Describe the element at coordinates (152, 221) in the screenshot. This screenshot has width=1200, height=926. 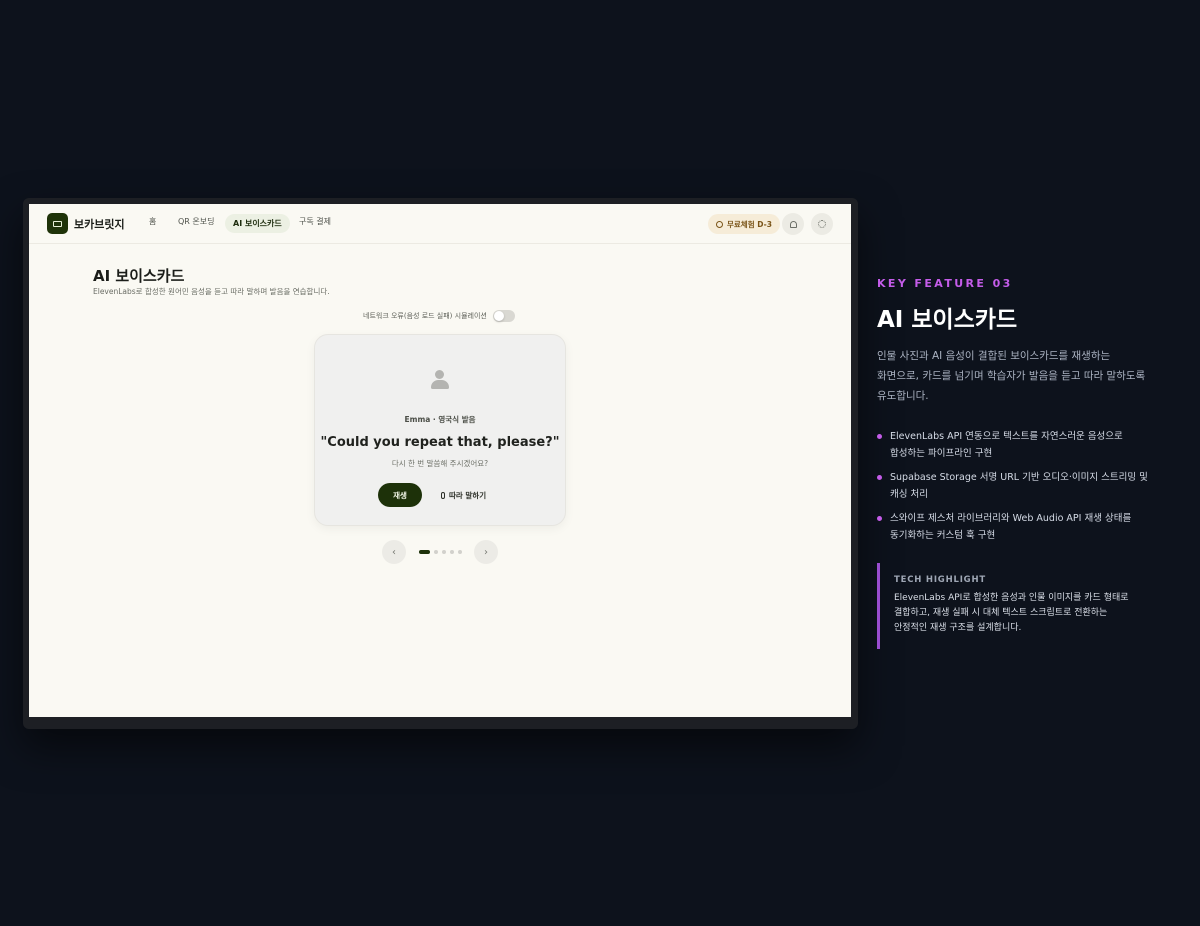
I see `nav-home: 홈` at that location.